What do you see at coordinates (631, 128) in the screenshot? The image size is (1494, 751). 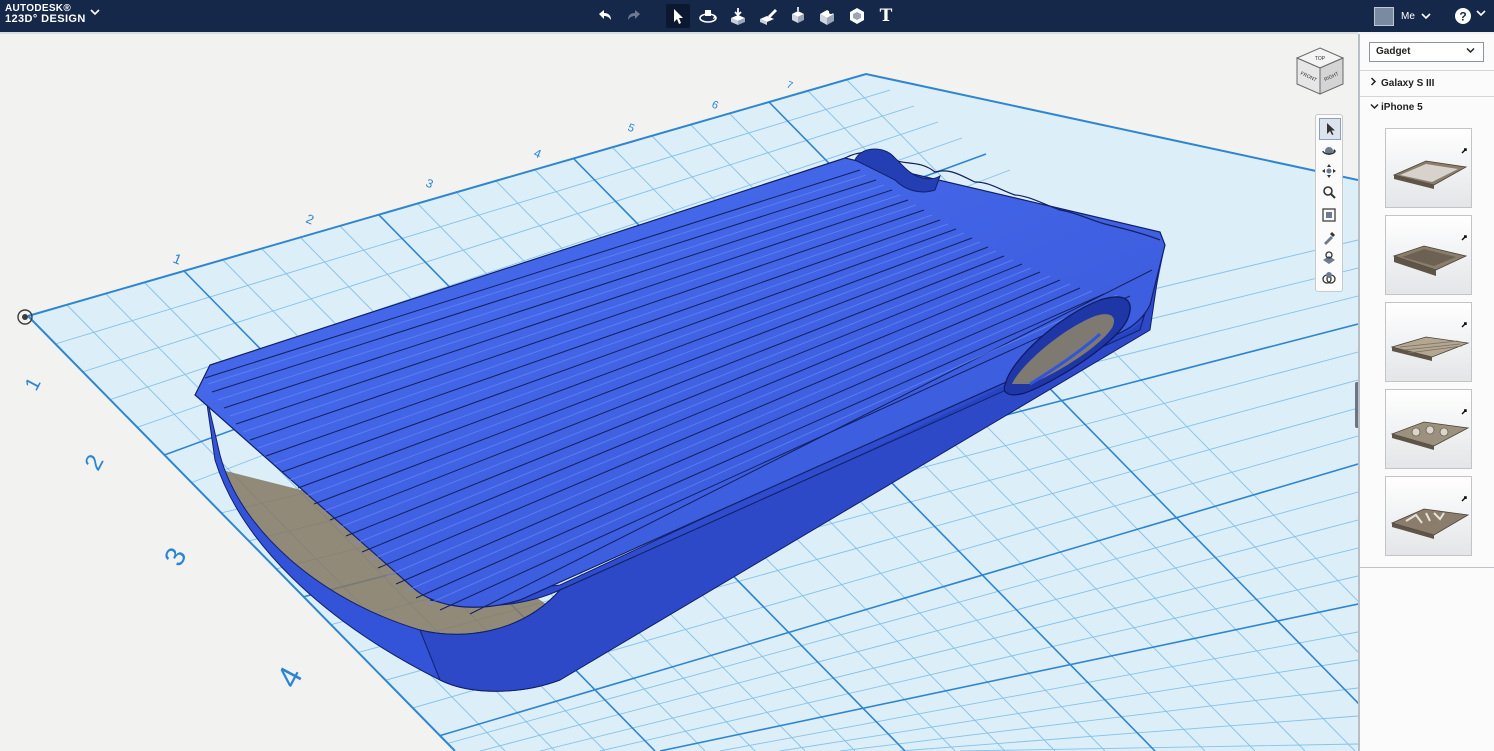 I see `top-axis-label: 5` at bounding box center [631, 128].